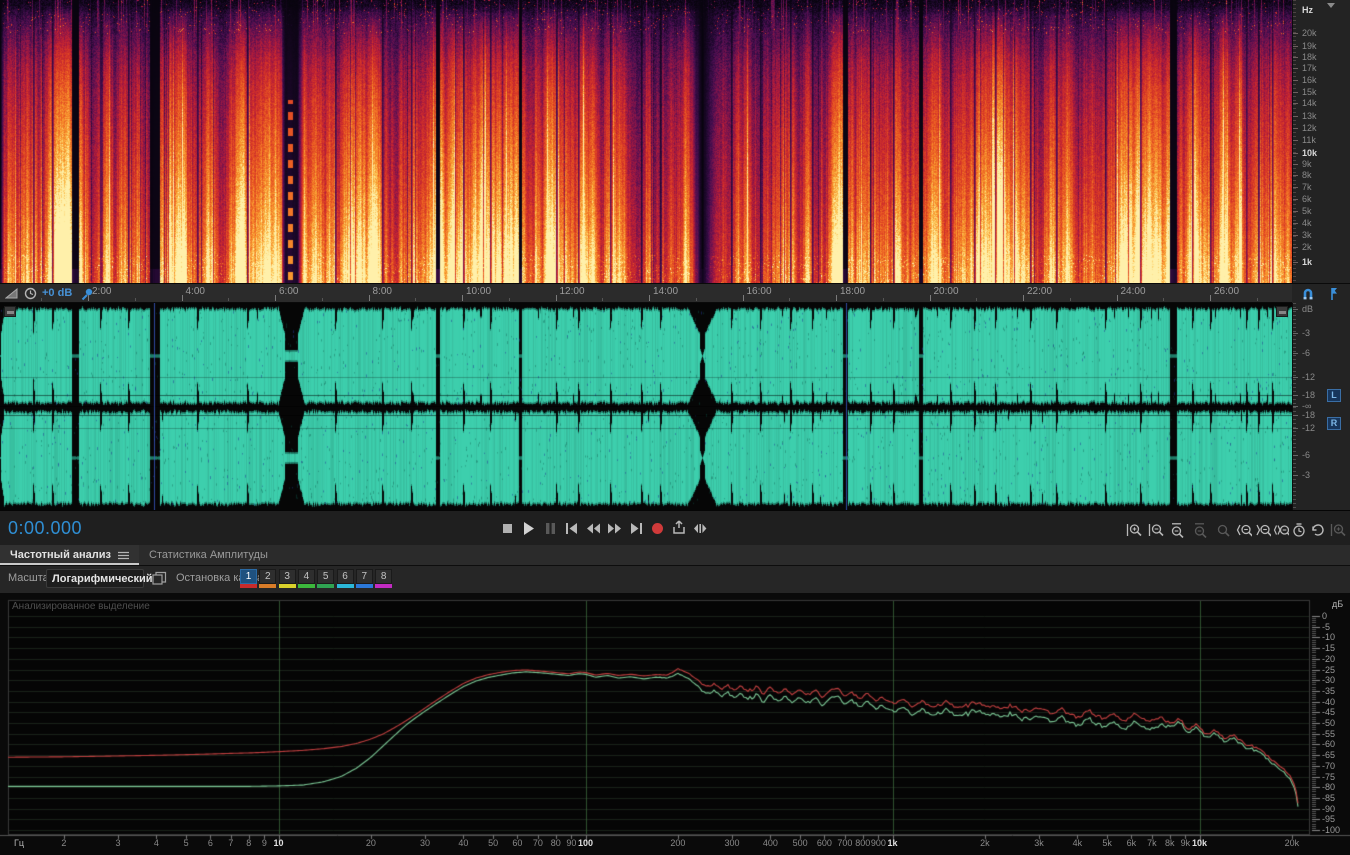 The width and height of the screenshot is (1350, 855). I want to click on db-ruler-label: -3, so click(1306, 475).